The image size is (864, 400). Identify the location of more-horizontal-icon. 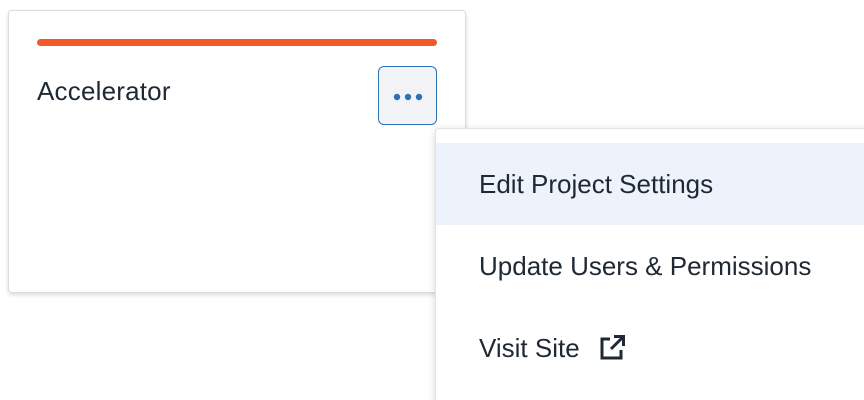
(408, 97).